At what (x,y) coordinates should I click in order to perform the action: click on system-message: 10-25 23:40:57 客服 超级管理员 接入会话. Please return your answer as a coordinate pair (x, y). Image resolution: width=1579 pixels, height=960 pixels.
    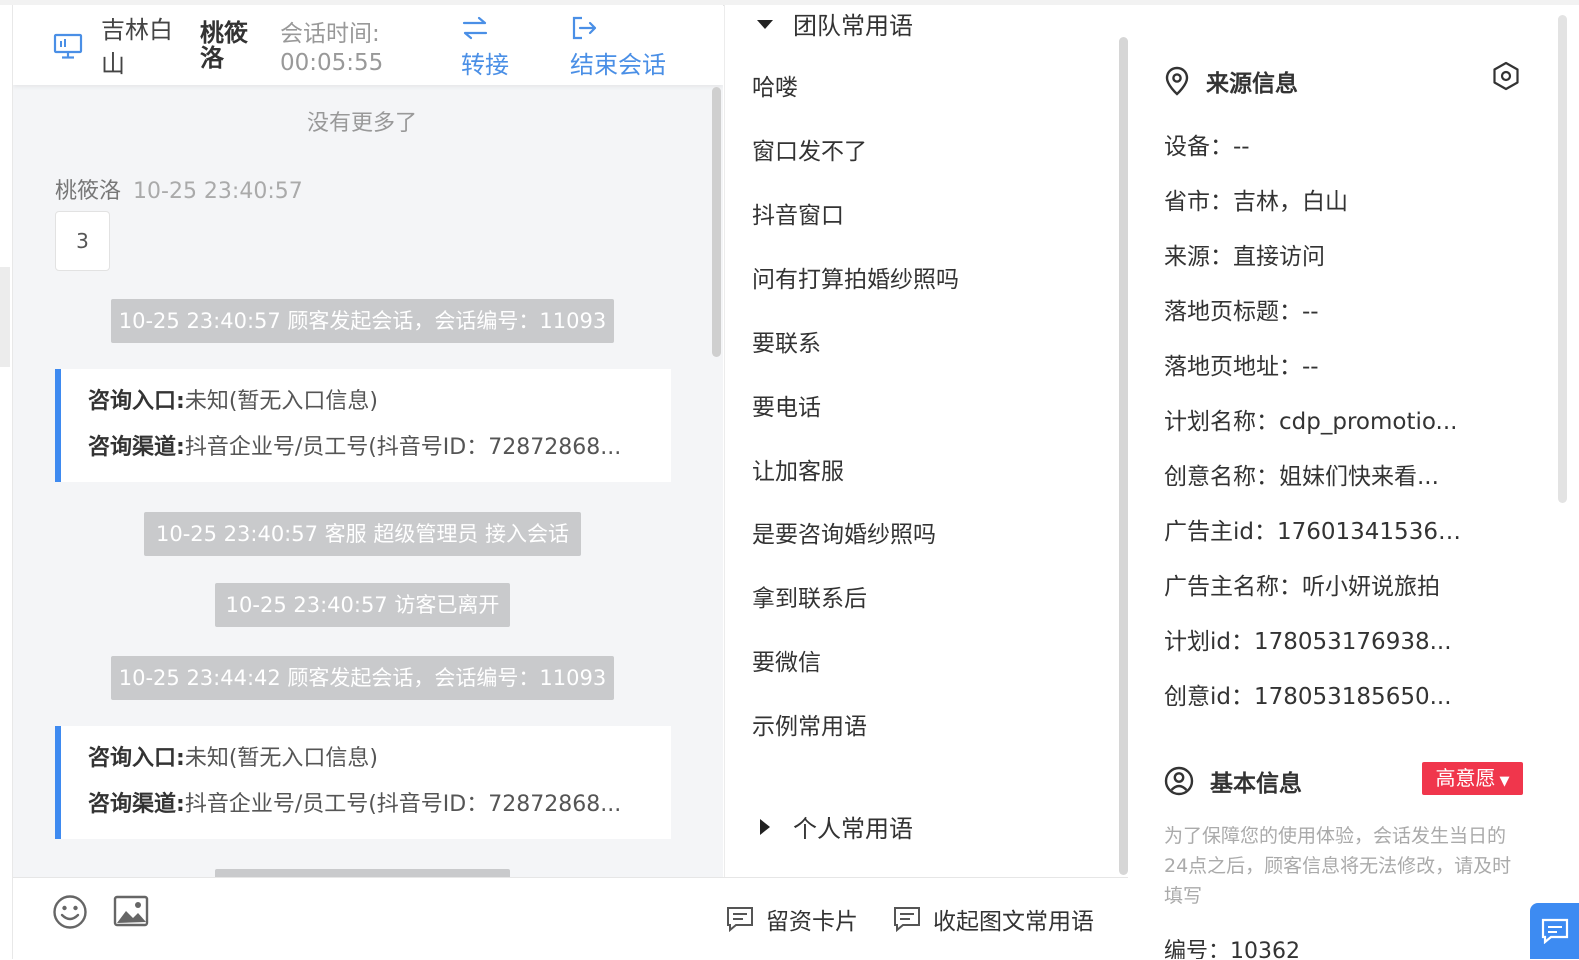
    Looking at the image, I should click on (362, 534).